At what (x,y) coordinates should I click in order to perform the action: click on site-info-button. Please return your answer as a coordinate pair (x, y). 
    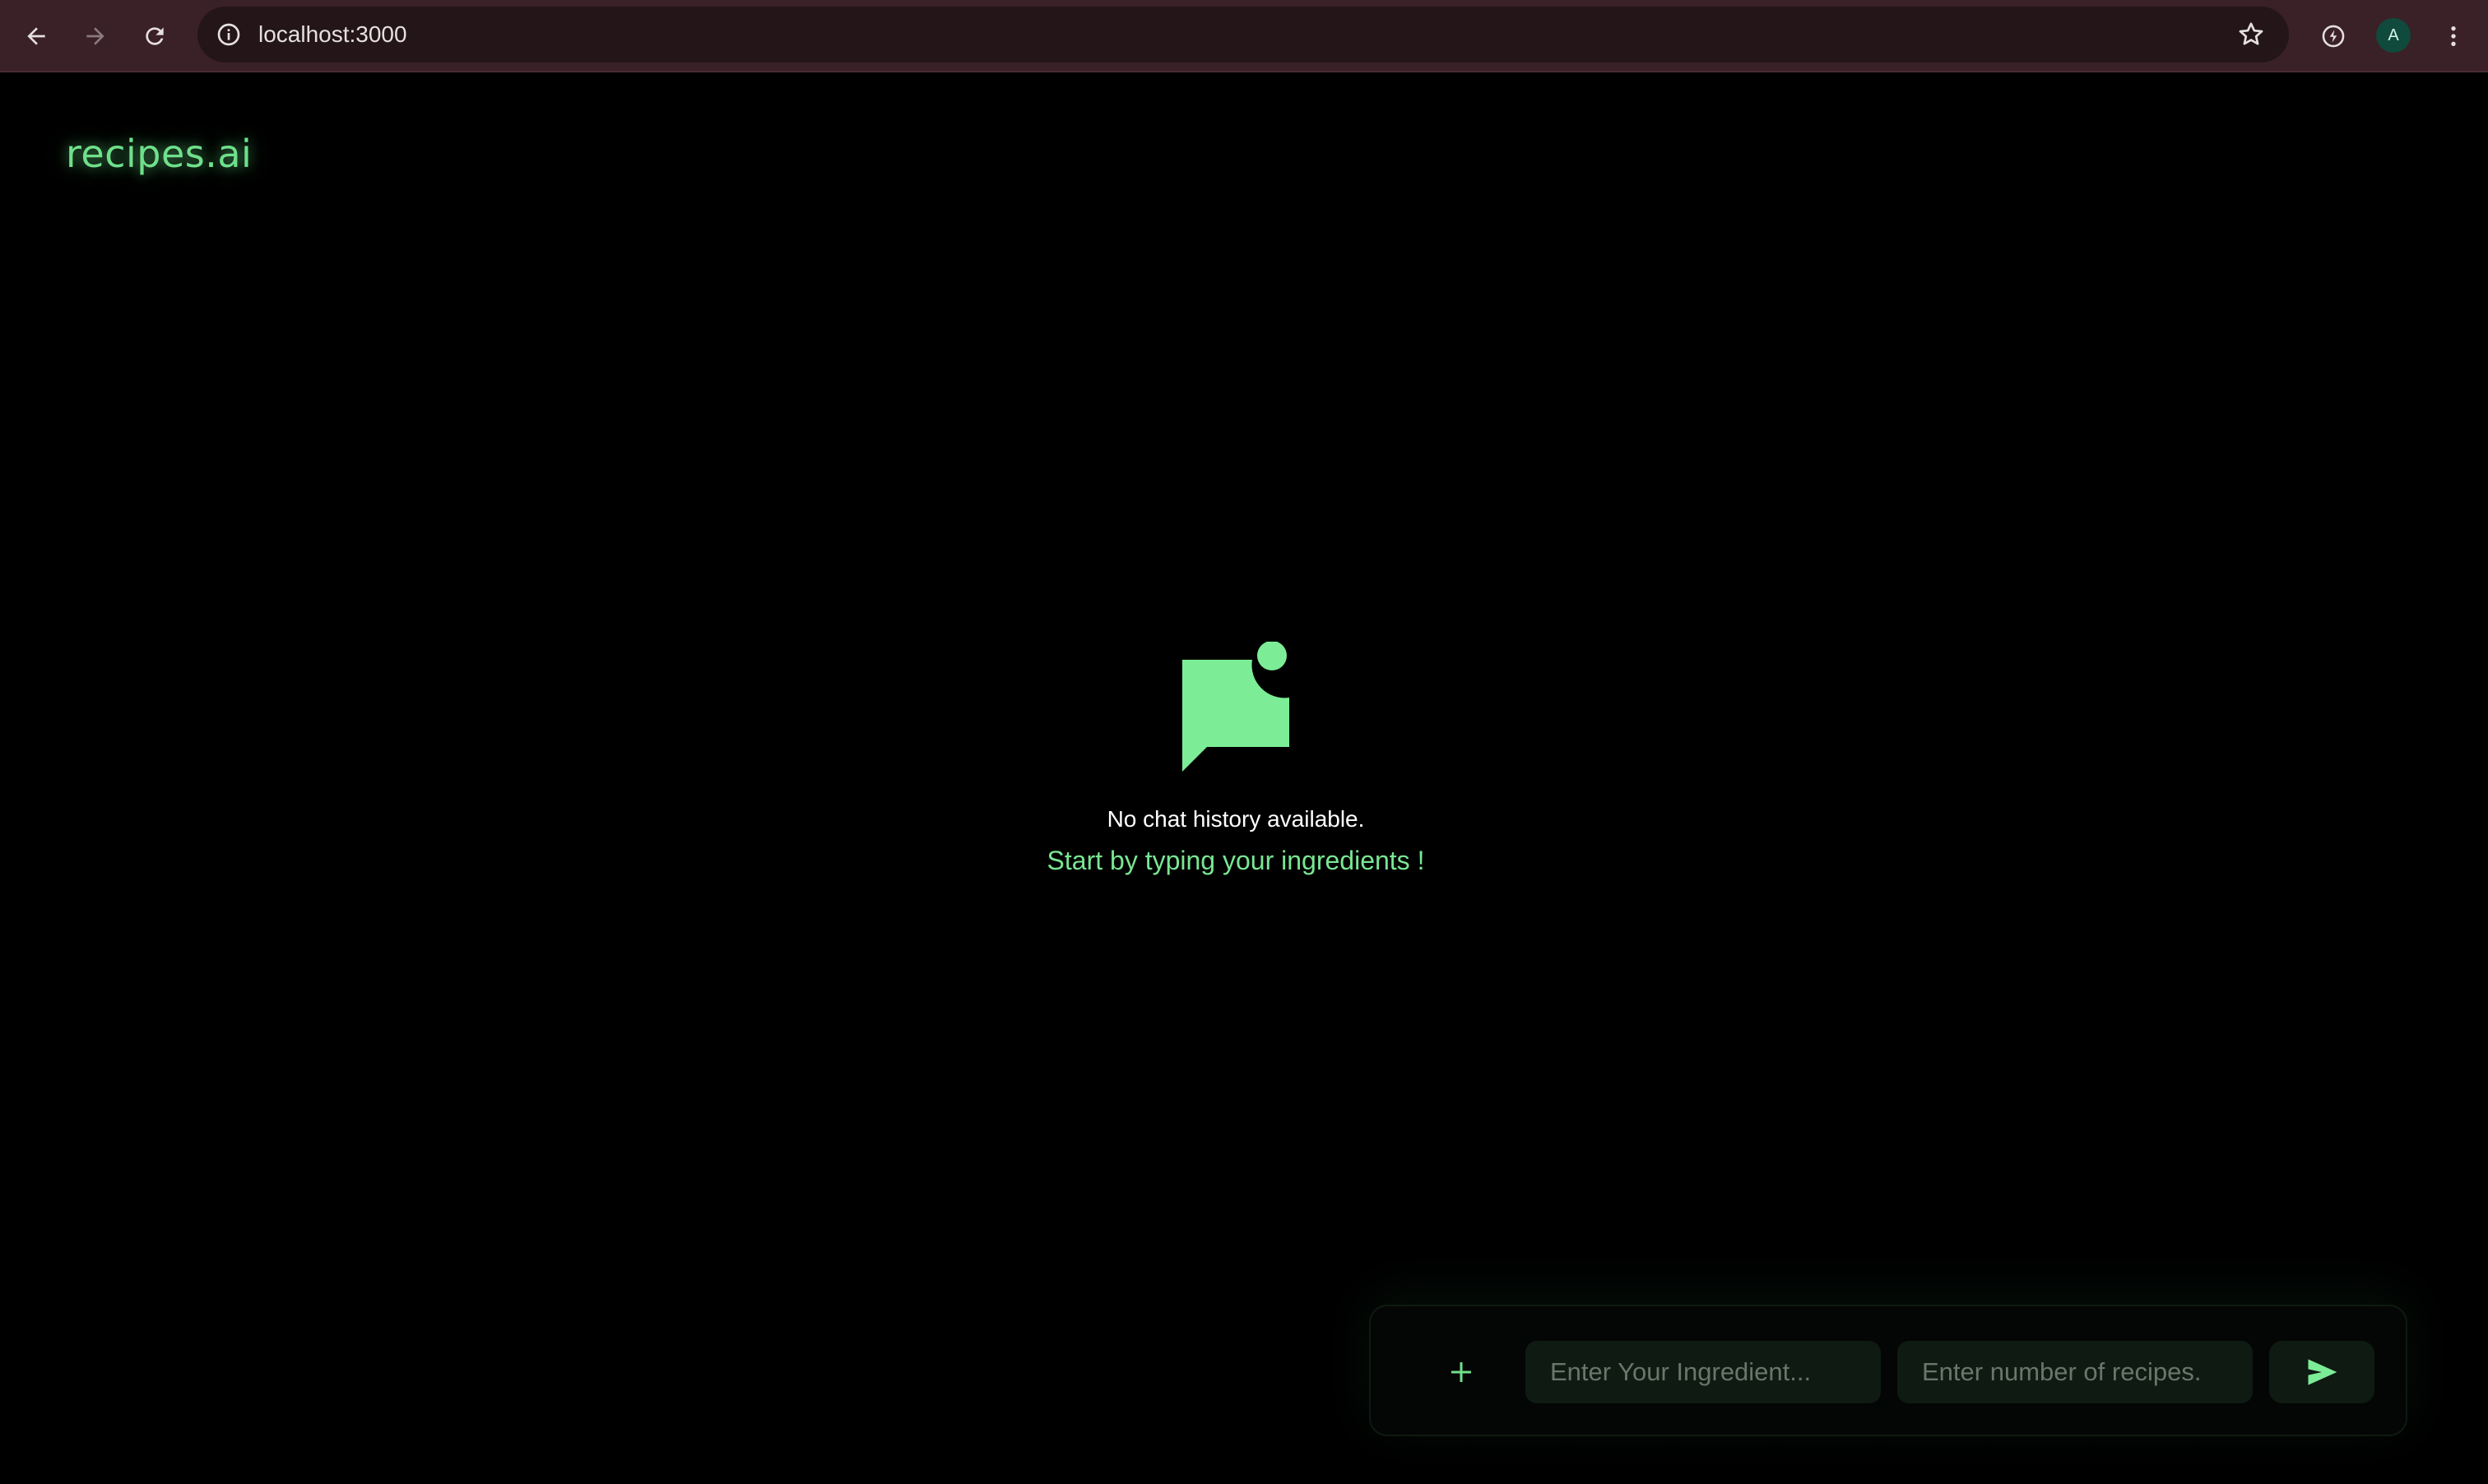
    Looking at the image, I should click on (229, 34).